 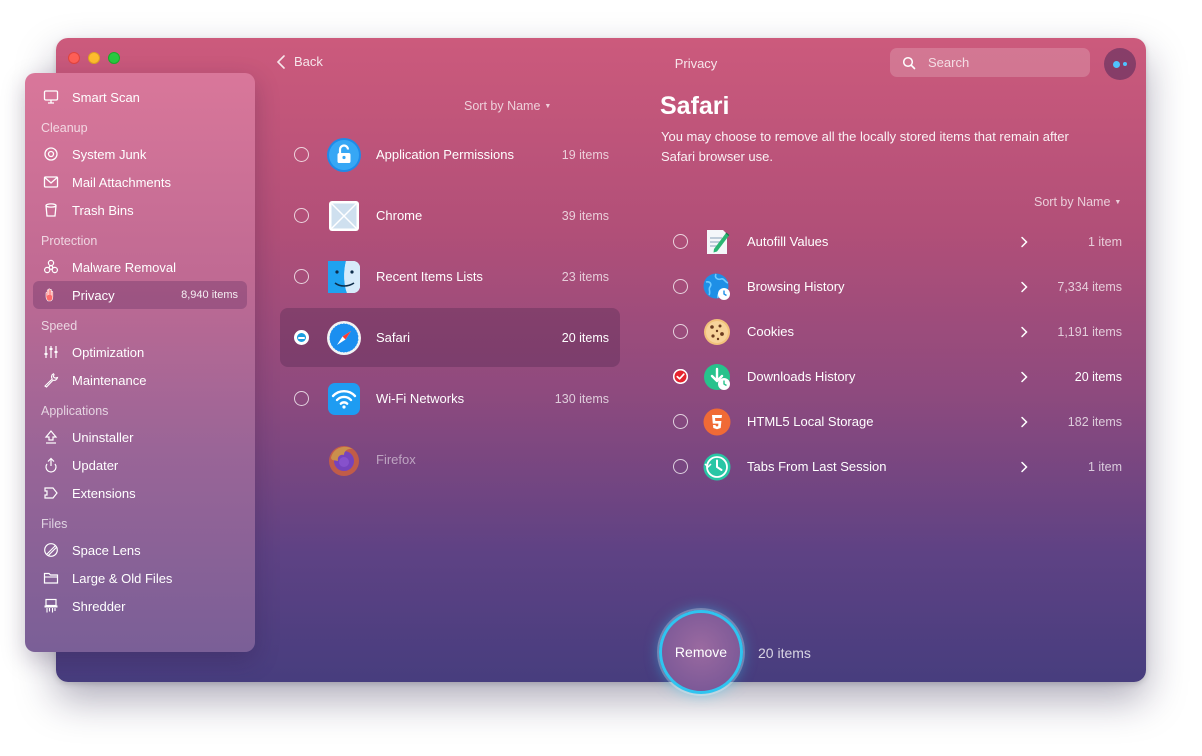 I want to click on remove-count-label: 20 items, so click(x=784, y=653).